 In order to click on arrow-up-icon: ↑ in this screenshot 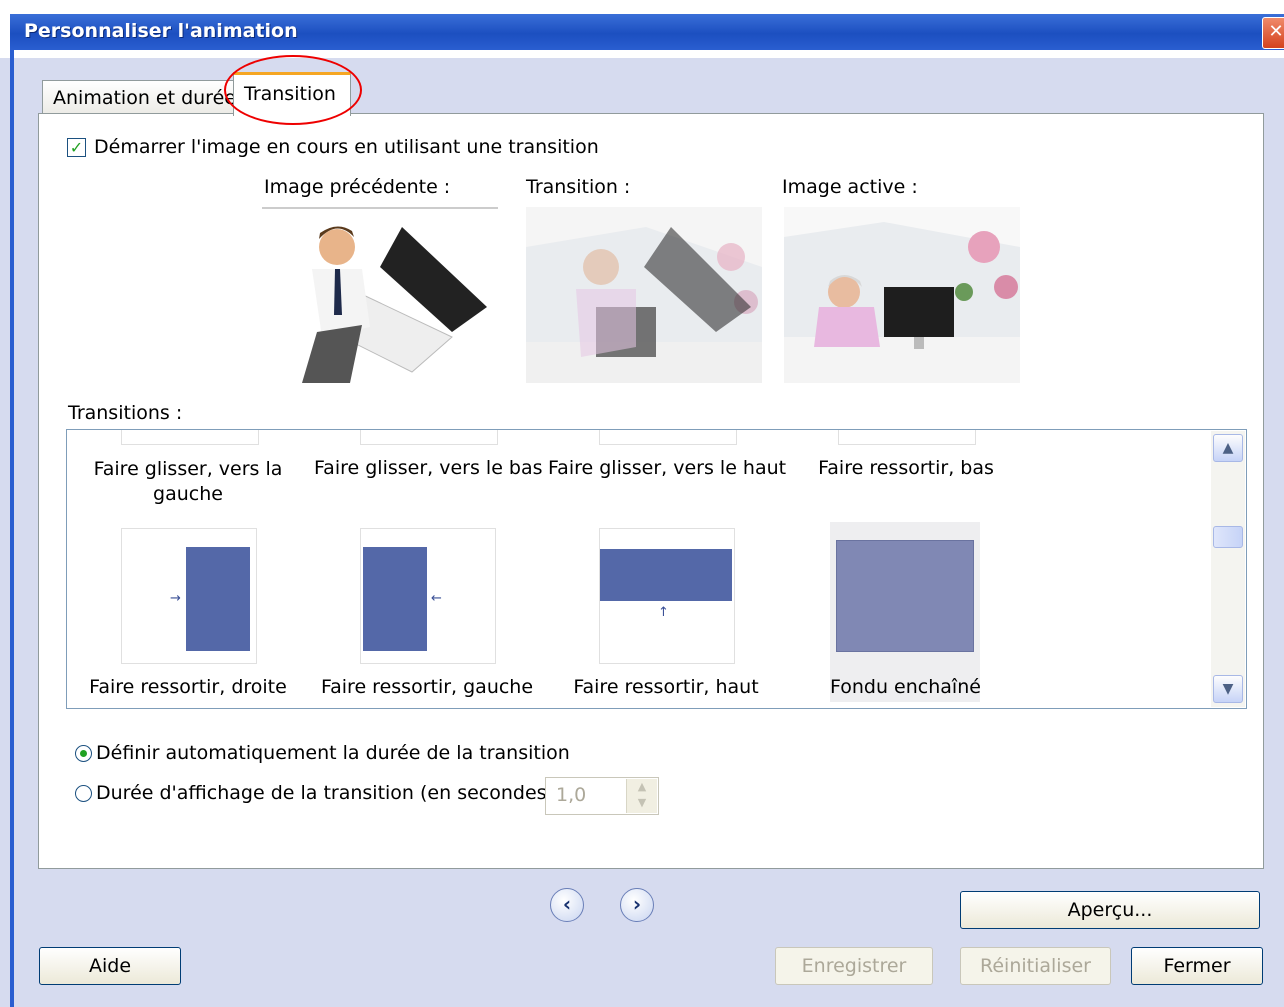, I will do `click(663, 612)`.